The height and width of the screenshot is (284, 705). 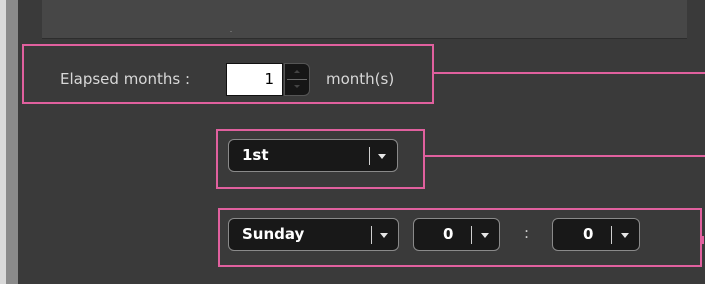 What do you see at coordinates (565, 156) in the screenshot?
I see `callout-line-ordinal` at bounding box center [565, 156].